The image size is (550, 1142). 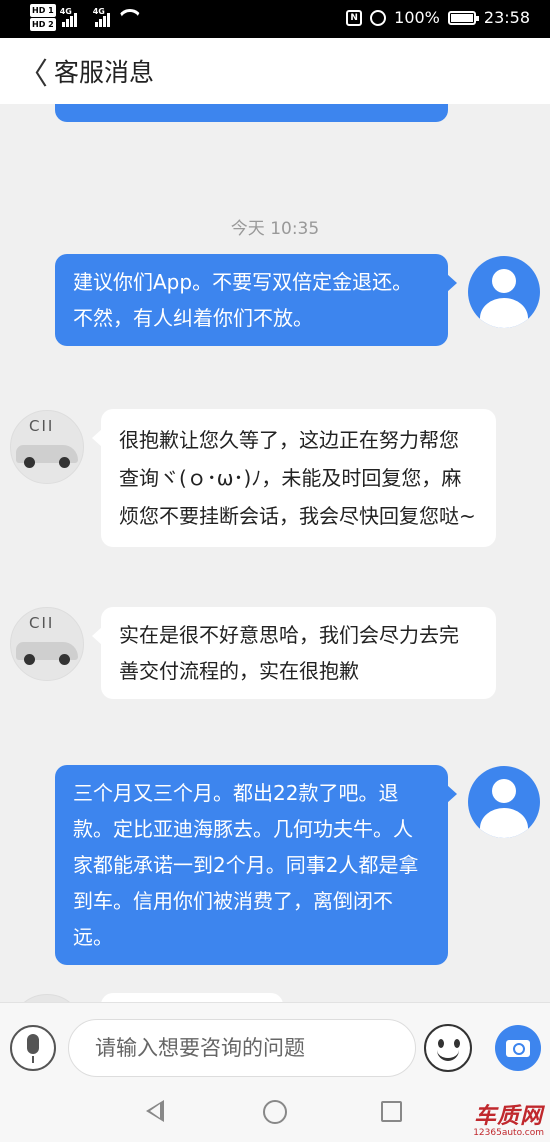 I want to click on watermark-main: 车质网, so click(x=509, y=1116).